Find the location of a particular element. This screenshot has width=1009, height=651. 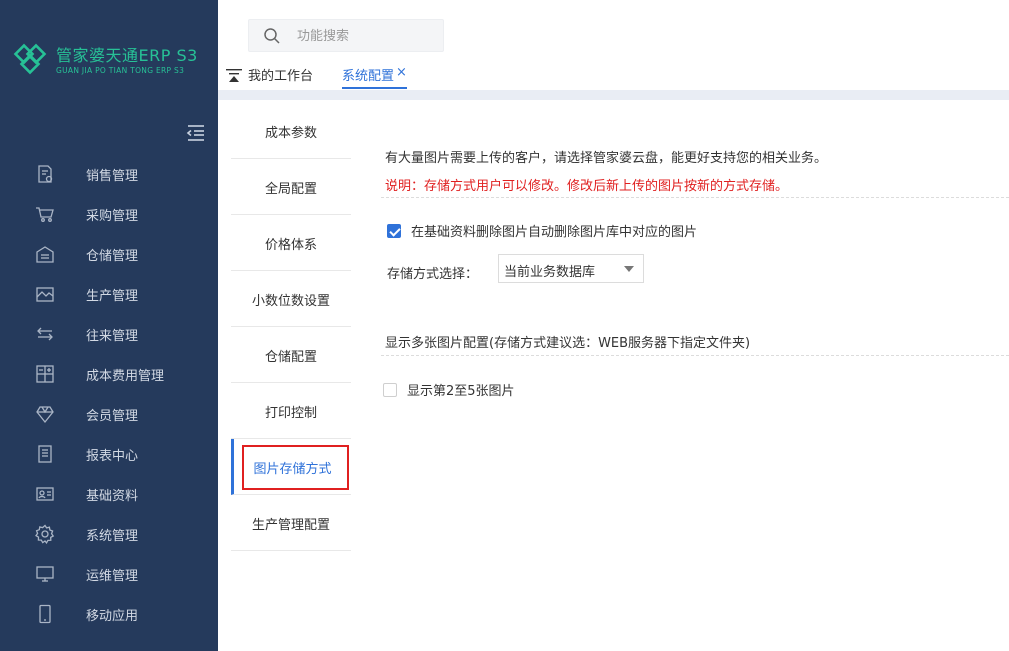

cloud-disk-note: 有大量图片需要上传的客户，请选择管家婆云盘，能更好支持您的相关业务。 is located at coordinates (606, 158).